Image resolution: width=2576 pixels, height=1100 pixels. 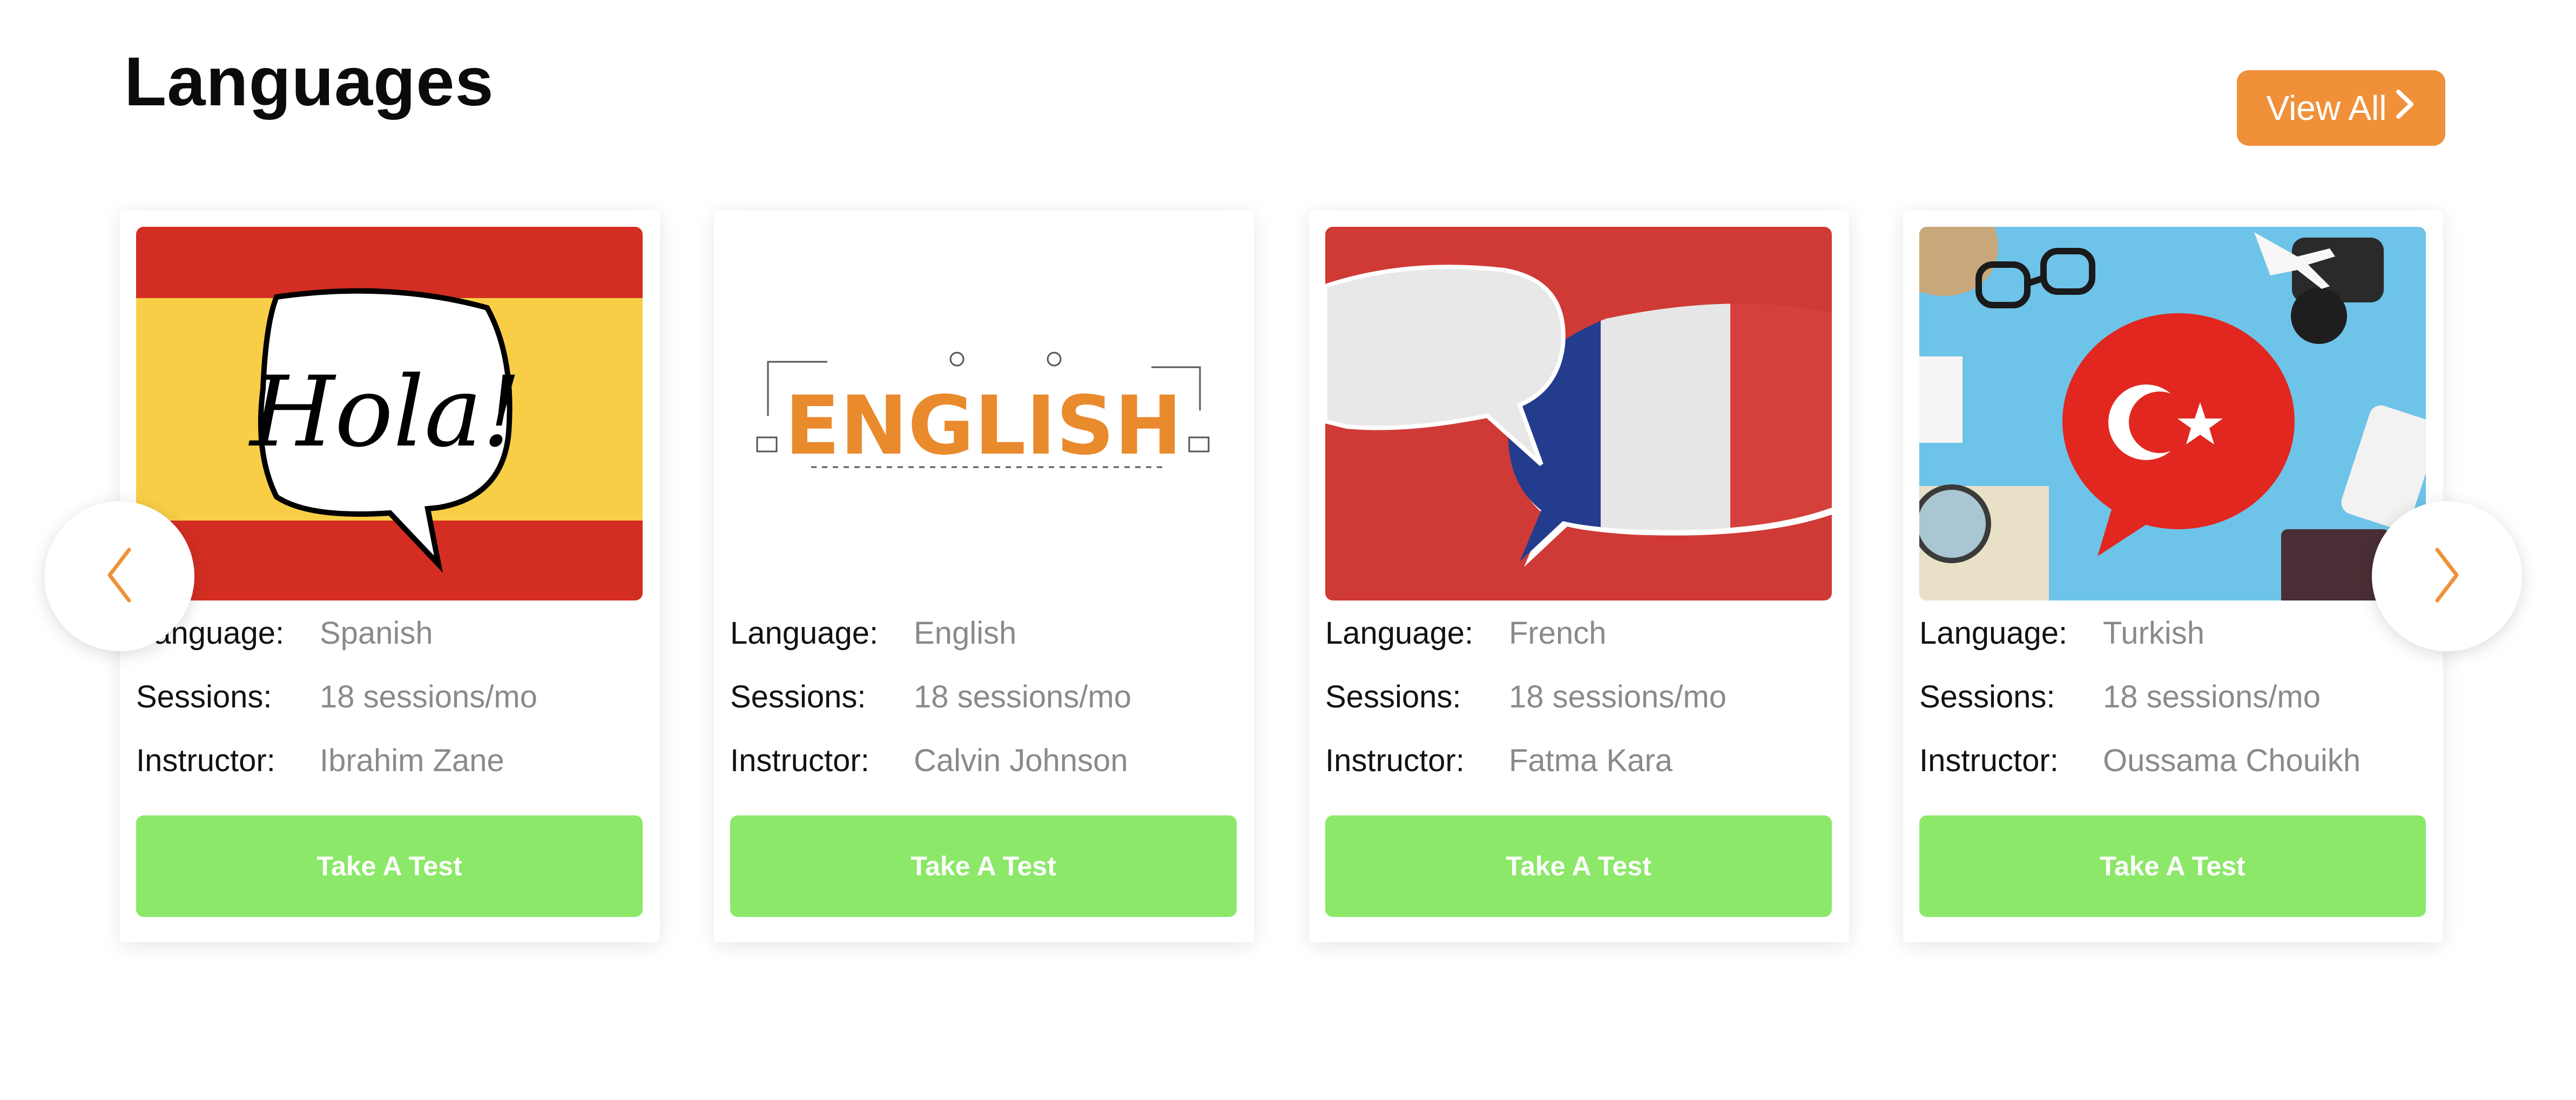 I want to click on instructor-row: Instructor: Oussama Chouikh, so click(x=2140, y=760).